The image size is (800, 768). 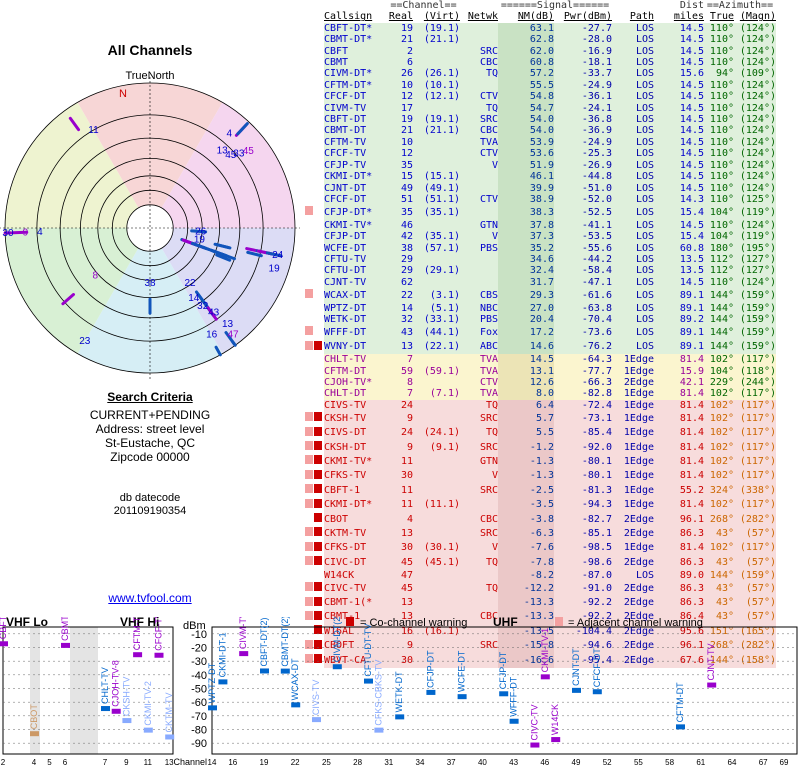 I want to click on cell-azimuth-magn: (117°), so click(x=757, y=548).